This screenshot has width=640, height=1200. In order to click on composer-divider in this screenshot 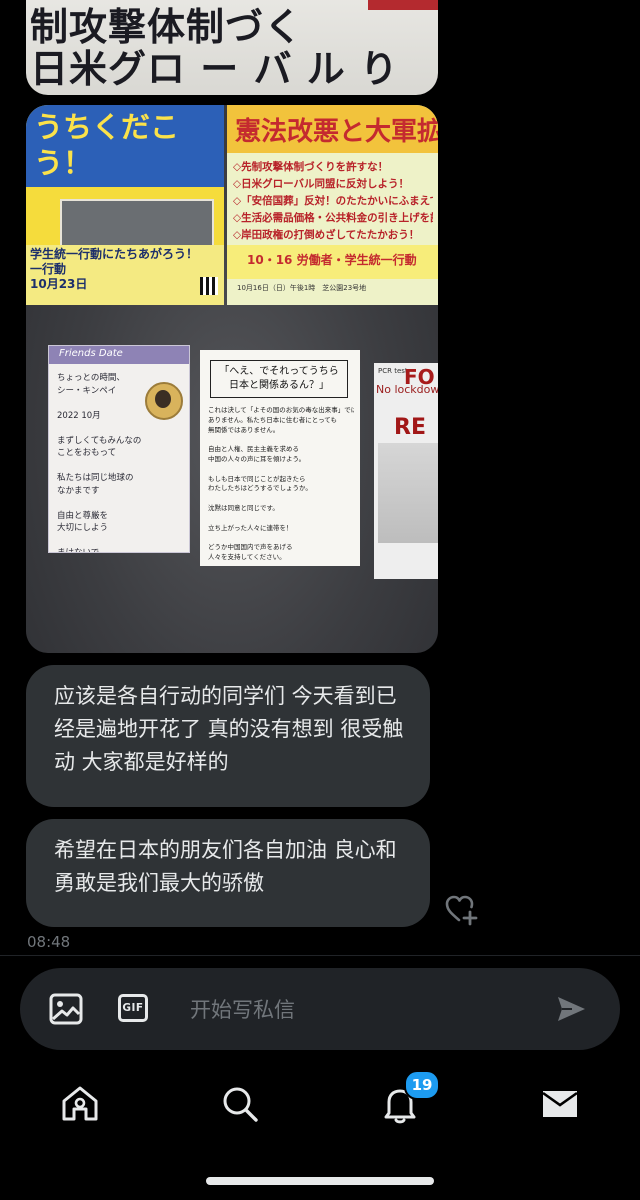, I will do `click(320, 955)`.